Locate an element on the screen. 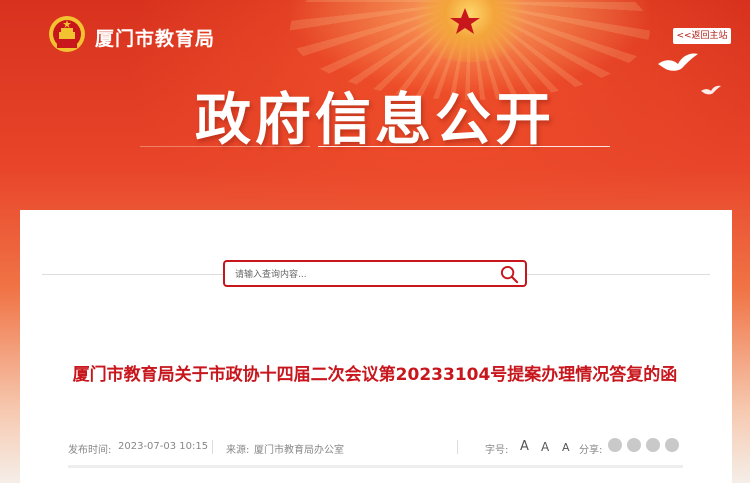  banner-title: 政府信息公开 is located at coordinates (375, 120).